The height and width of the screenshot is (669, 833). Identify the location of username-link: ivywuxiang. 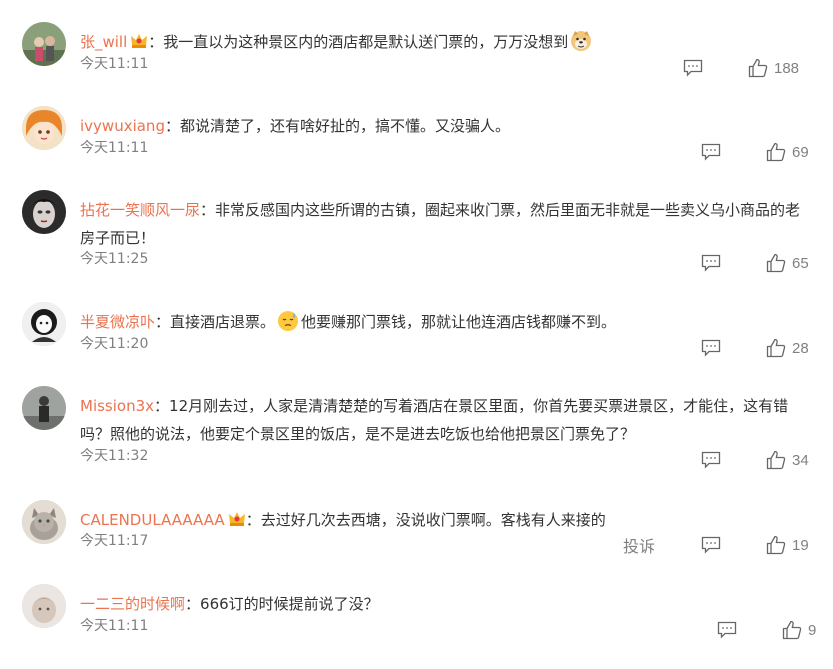
(122, 126).